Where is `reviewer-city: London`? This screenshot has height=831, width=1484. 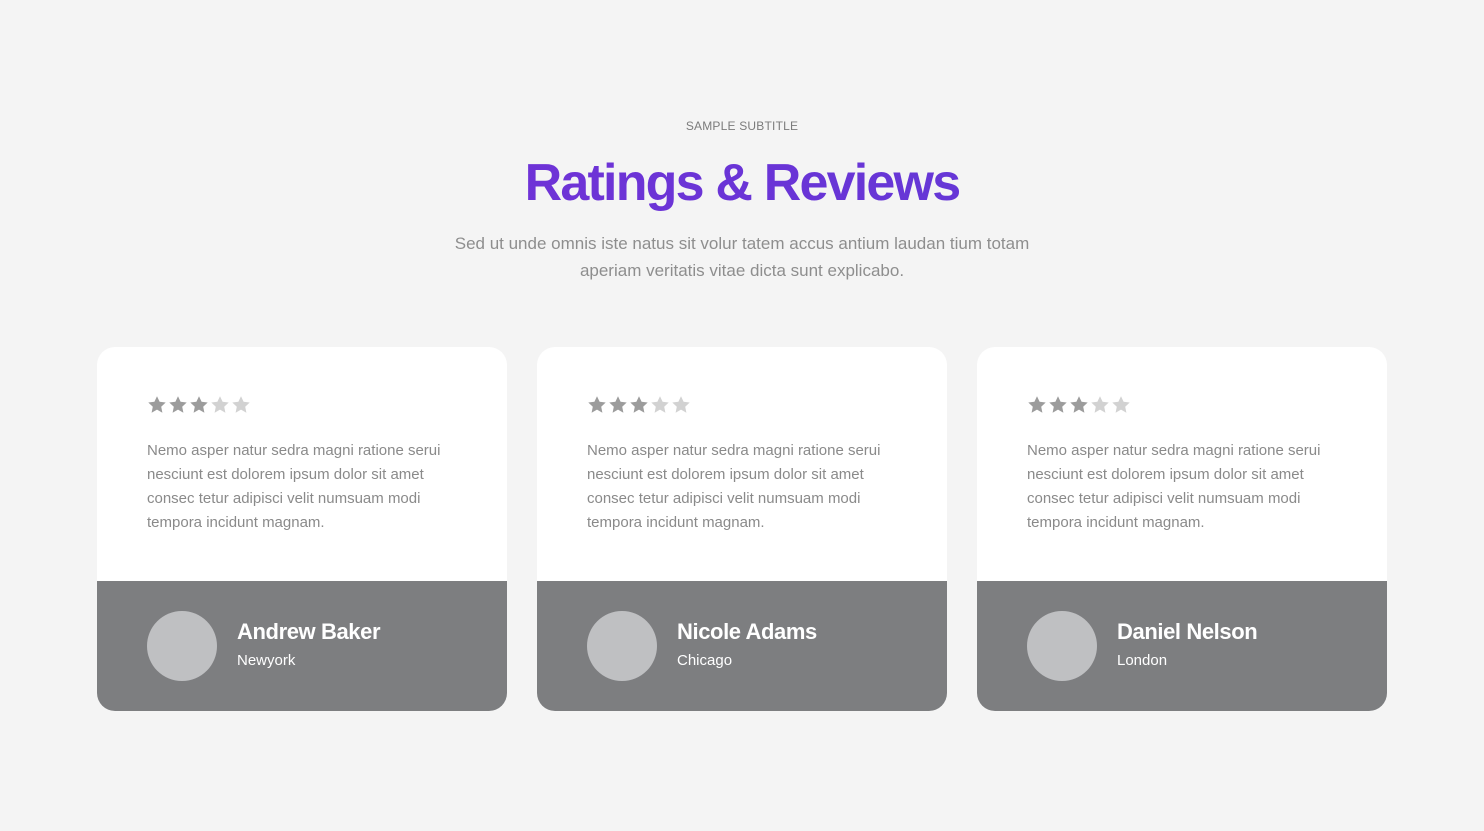 reviewer-city: London is located at coordinates (1142, 660).